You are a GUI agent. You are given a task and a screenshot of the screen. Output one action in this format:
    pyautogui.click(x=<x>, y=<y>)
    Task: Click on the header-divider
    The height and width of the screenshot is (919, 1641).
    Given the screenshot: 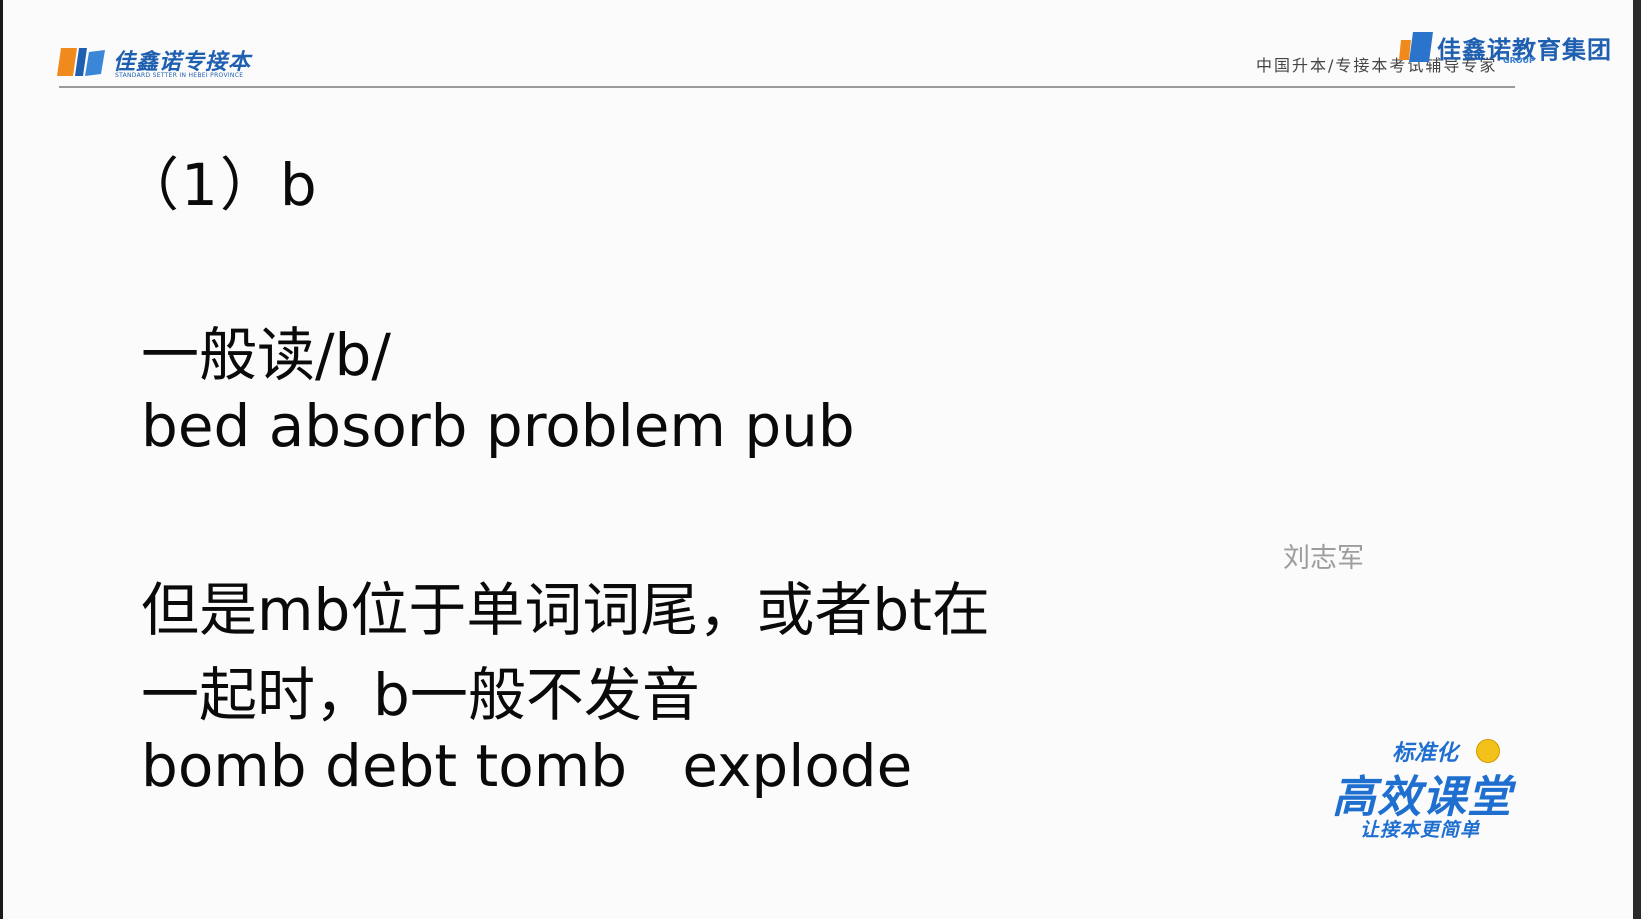 What is the action you would take?
    pyautogui.click(x=787, y=87)
    